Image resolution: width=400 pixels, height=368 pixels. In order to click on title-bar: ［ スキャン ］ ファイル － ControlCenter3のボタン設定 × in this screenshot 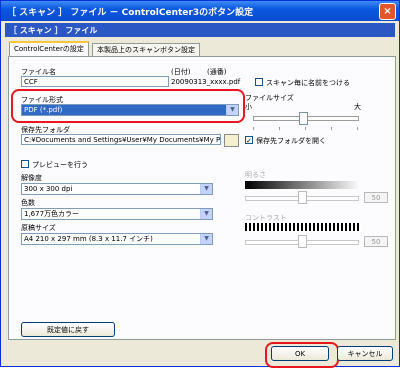, I will do `click(200, 11)`.